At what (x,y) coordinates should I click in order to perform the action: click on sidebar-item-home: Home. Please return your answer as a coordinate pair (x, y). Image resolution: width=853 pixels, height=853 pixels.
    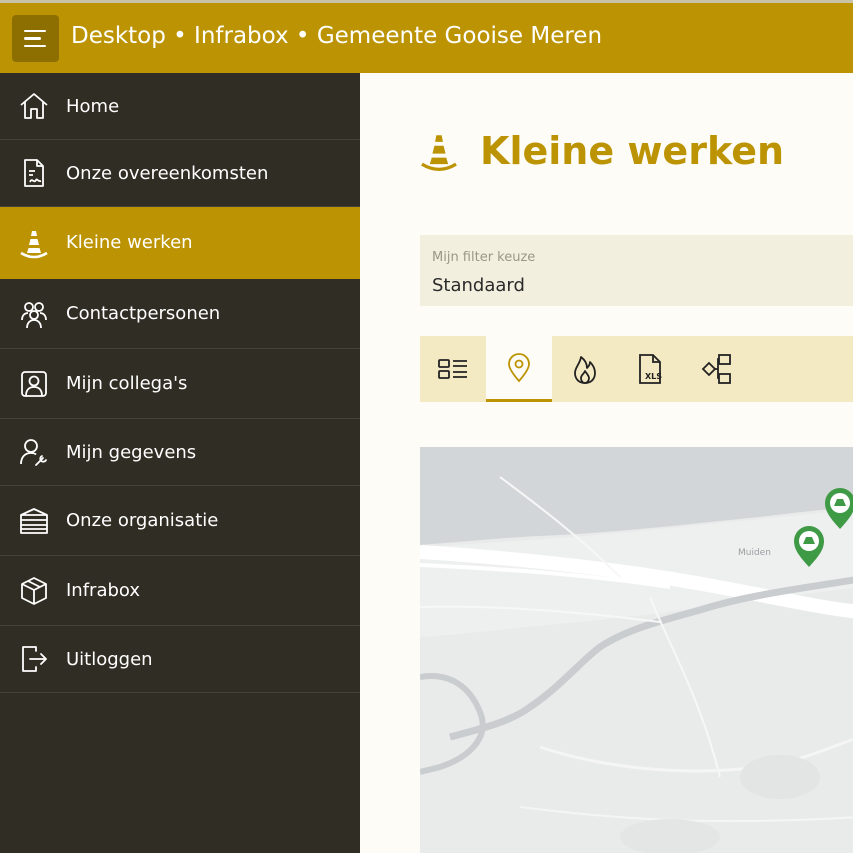
    Looking at the image, I should click on (180, 106).